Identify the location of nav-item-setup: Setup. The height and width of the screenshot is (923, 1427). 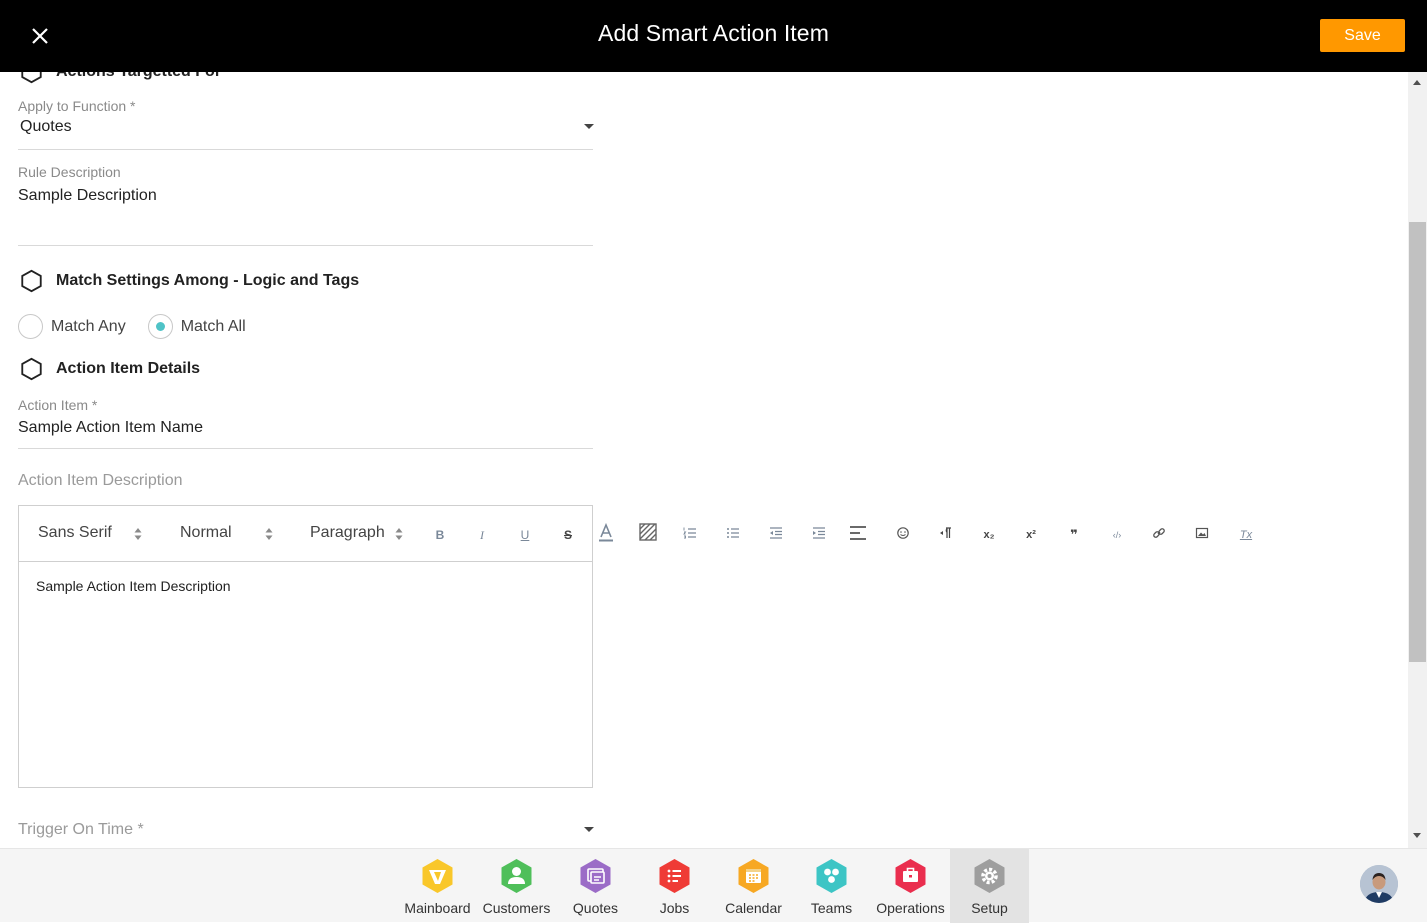
(989, 886).